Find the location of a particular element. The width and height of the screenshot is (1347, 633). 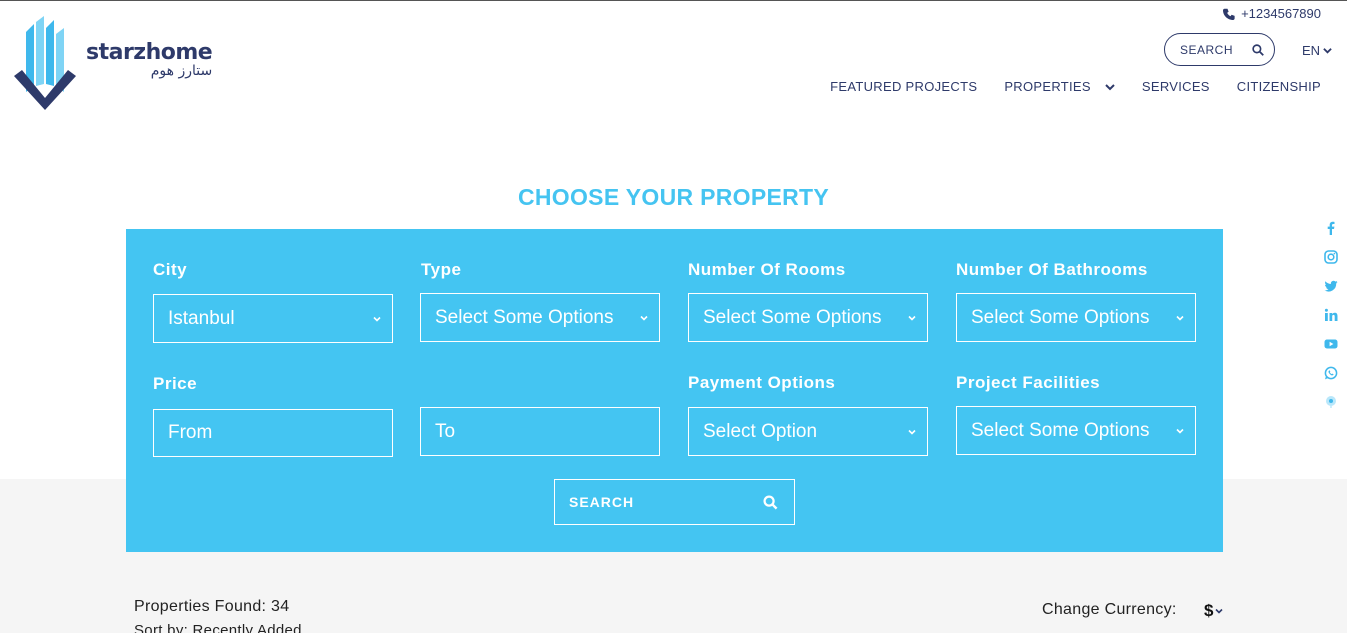

nav-item-label: SERVICES is located at coordinates (1175, 86).